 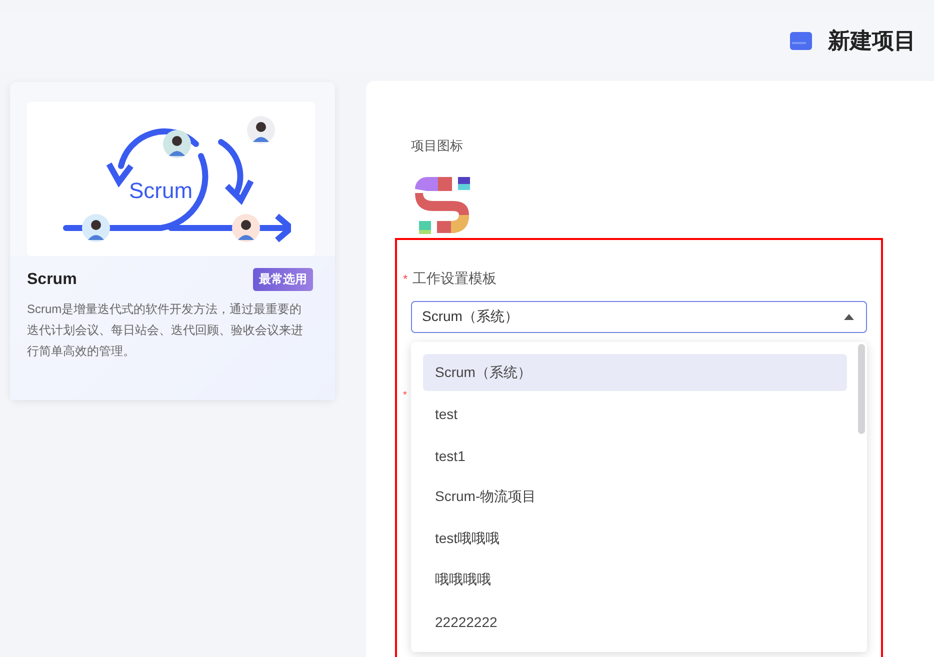 I want to click on dropdown-option: test1, so click(x=635, y=455).